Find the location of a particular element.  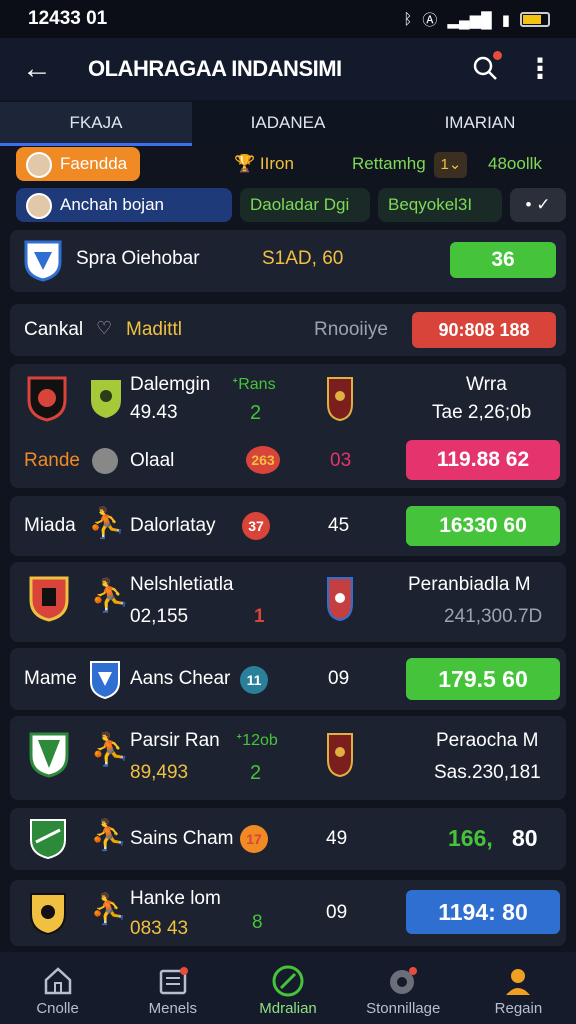

team-name: Hanke lom is located at coordinates (175, 898).